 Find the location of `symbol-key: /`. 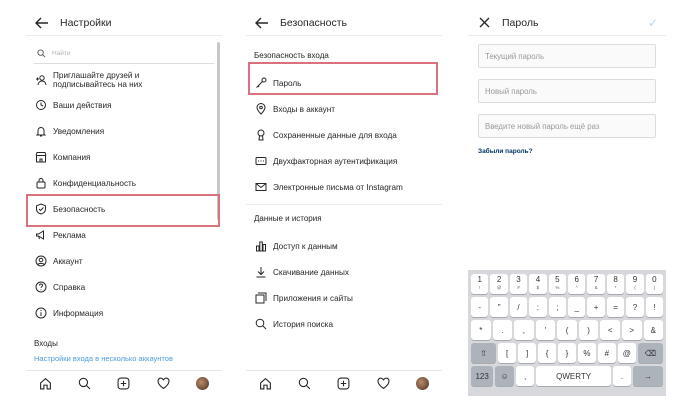

symbol-key: / is located at coordinates (518, 307).